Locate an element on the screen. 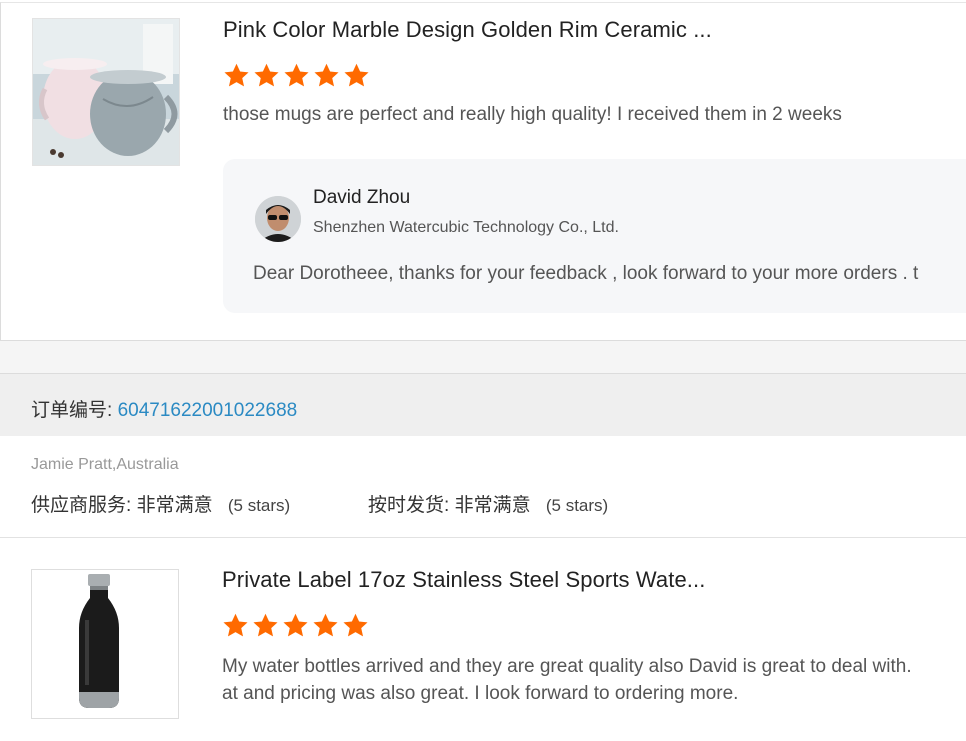 The height and width of the screenshot is (741, 966). supplier-service-stars: (5 stars) is located at coordinates (259, 505).